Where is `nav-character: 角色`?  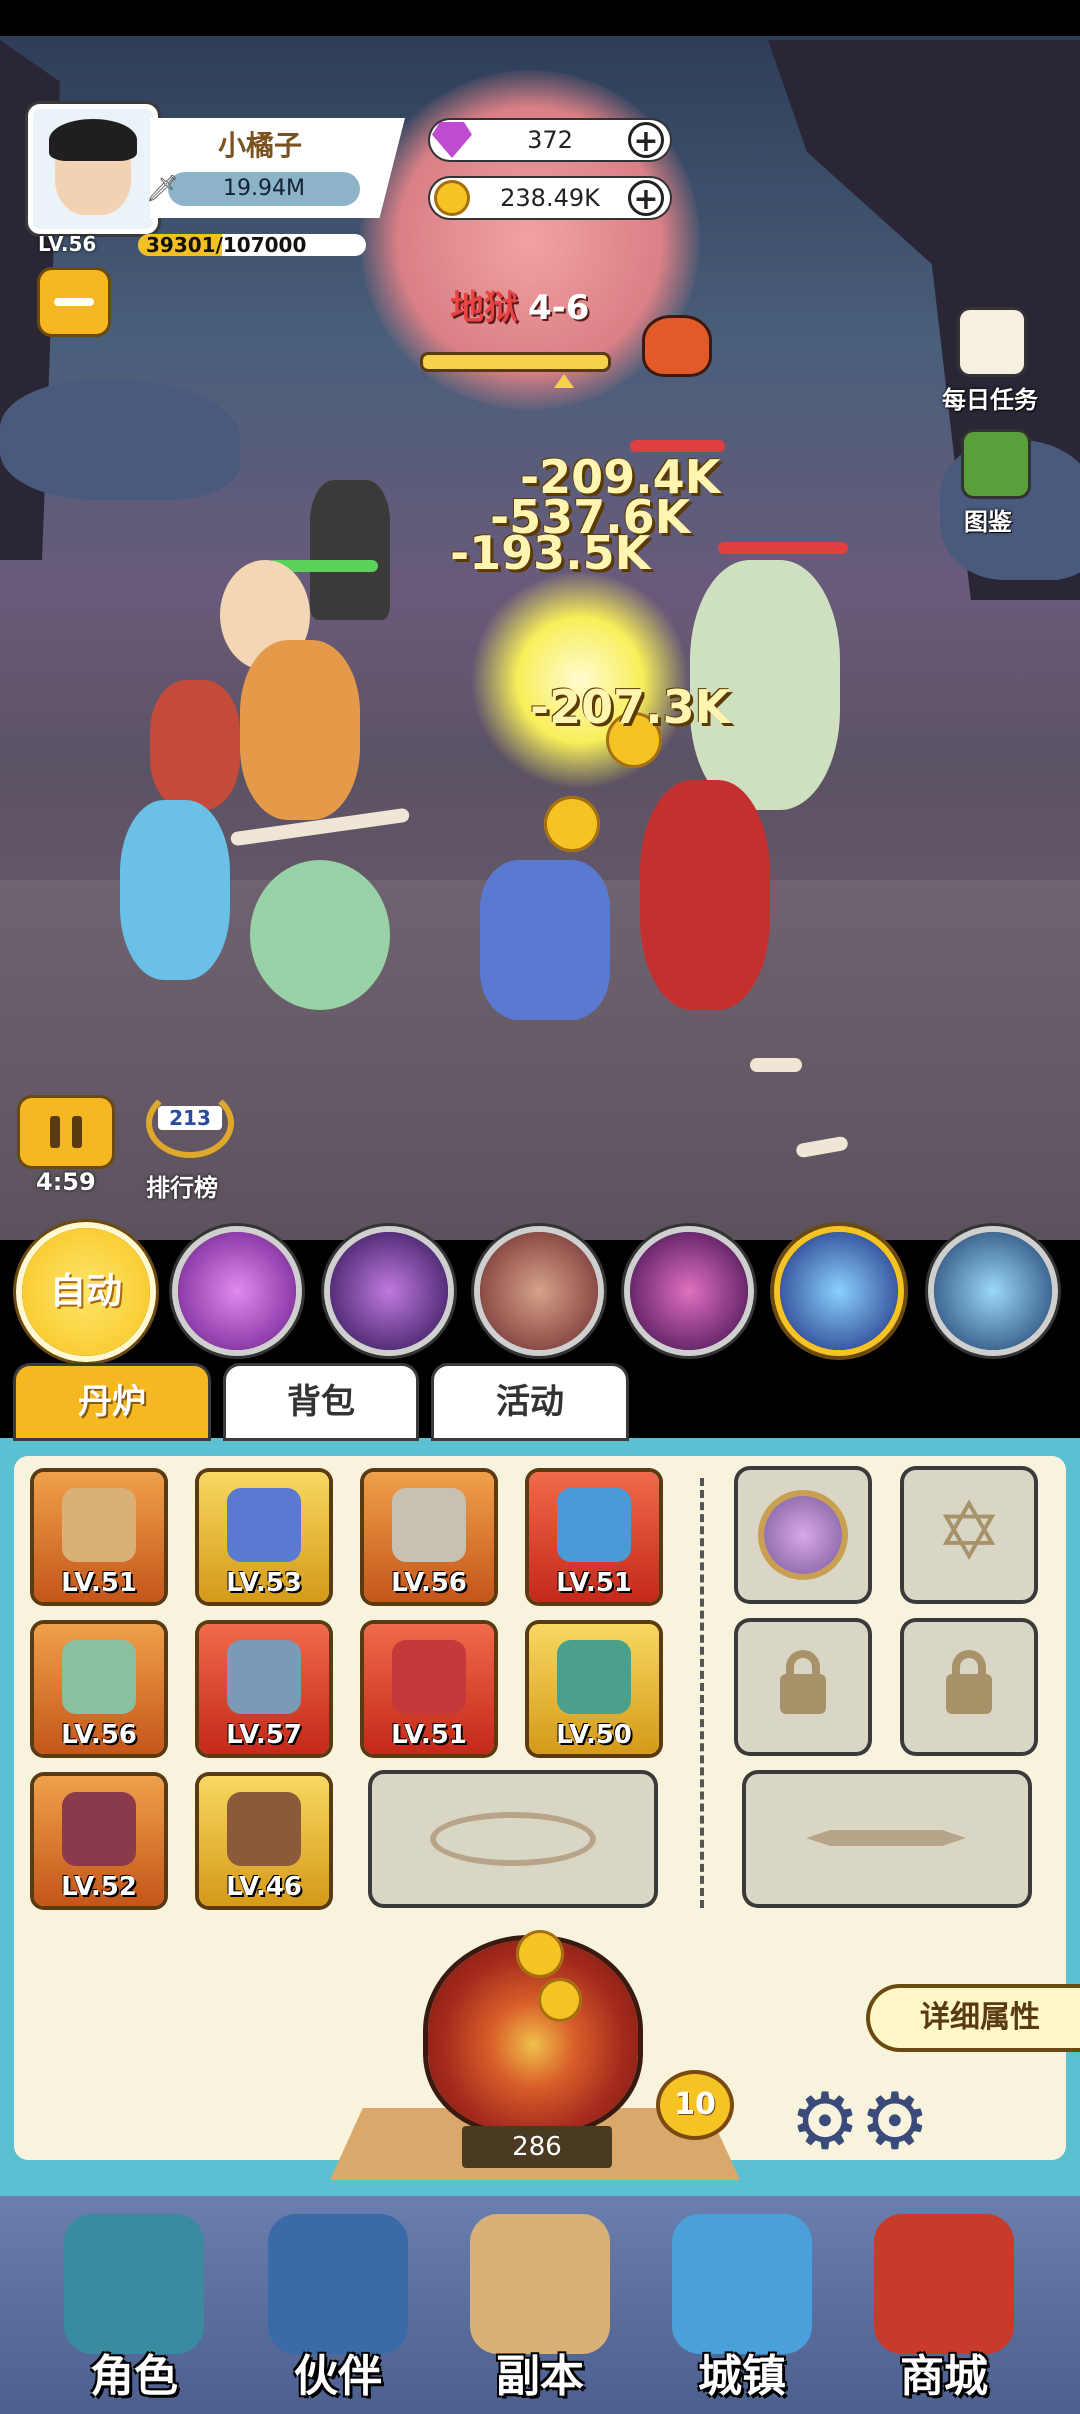 nav-character: 角色 is located at coordinates (134, 2301).